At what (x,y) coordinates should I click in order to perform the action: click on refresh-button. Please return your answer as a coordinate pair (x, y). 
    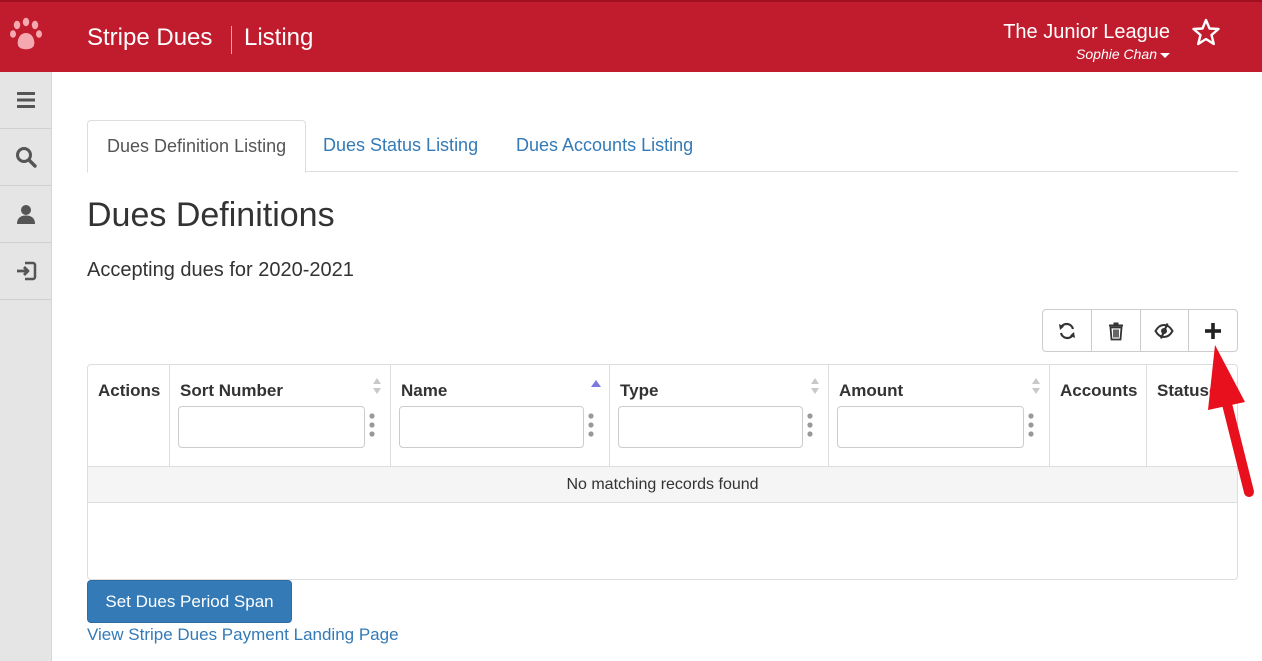
    Looking at the image, I should click on (1067, 330).